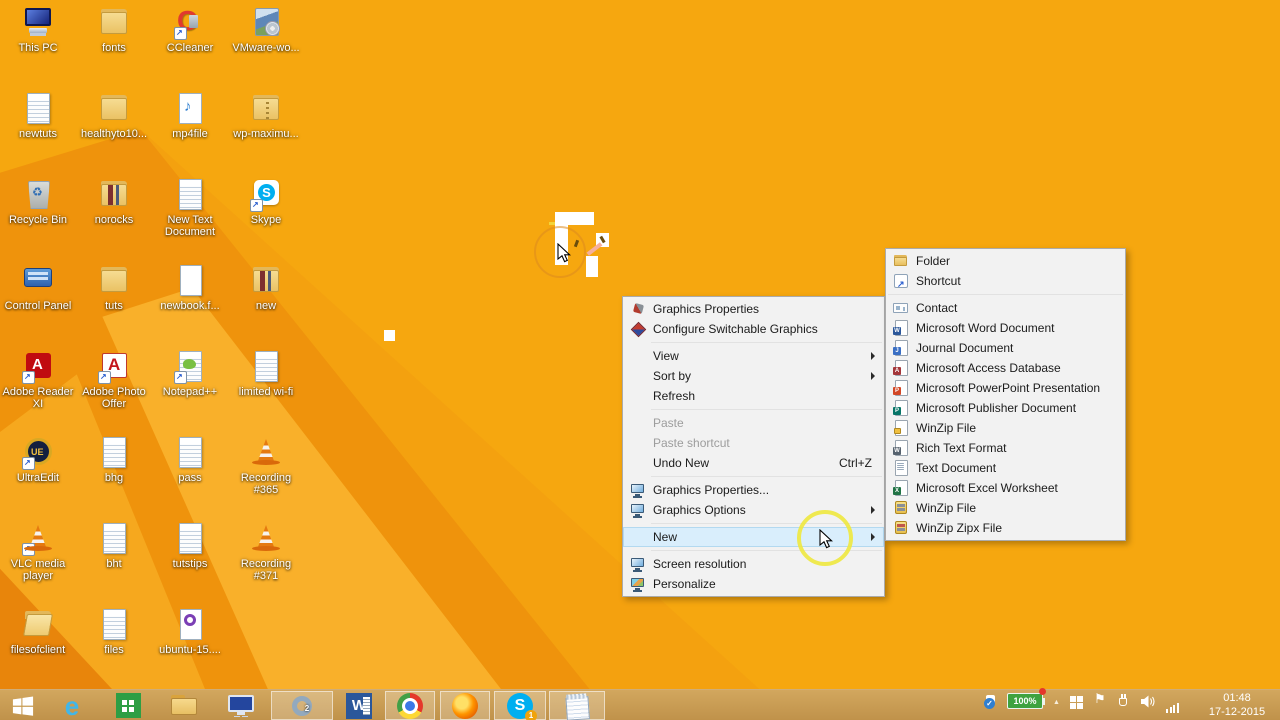 Image resolution: width=1280 pixels, height=720 pixels. I want to click on desktop-icon-mp4file: mp4file, so click(190, 131).